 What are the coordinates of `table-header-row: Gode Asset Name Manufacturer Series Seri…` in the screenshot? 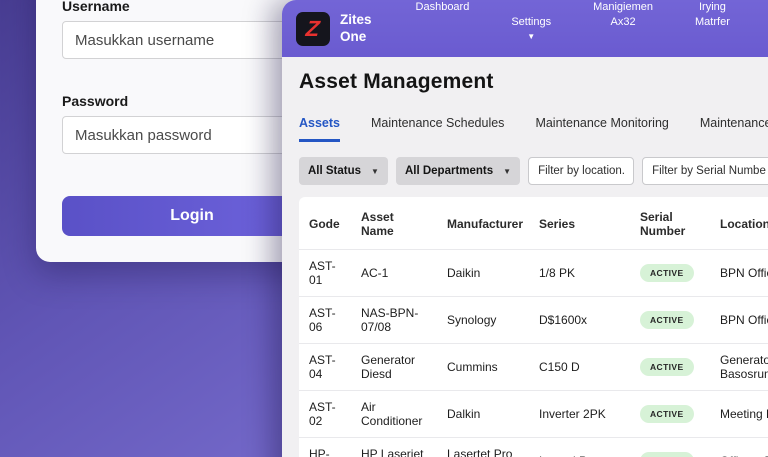 It's located at (533, 223).